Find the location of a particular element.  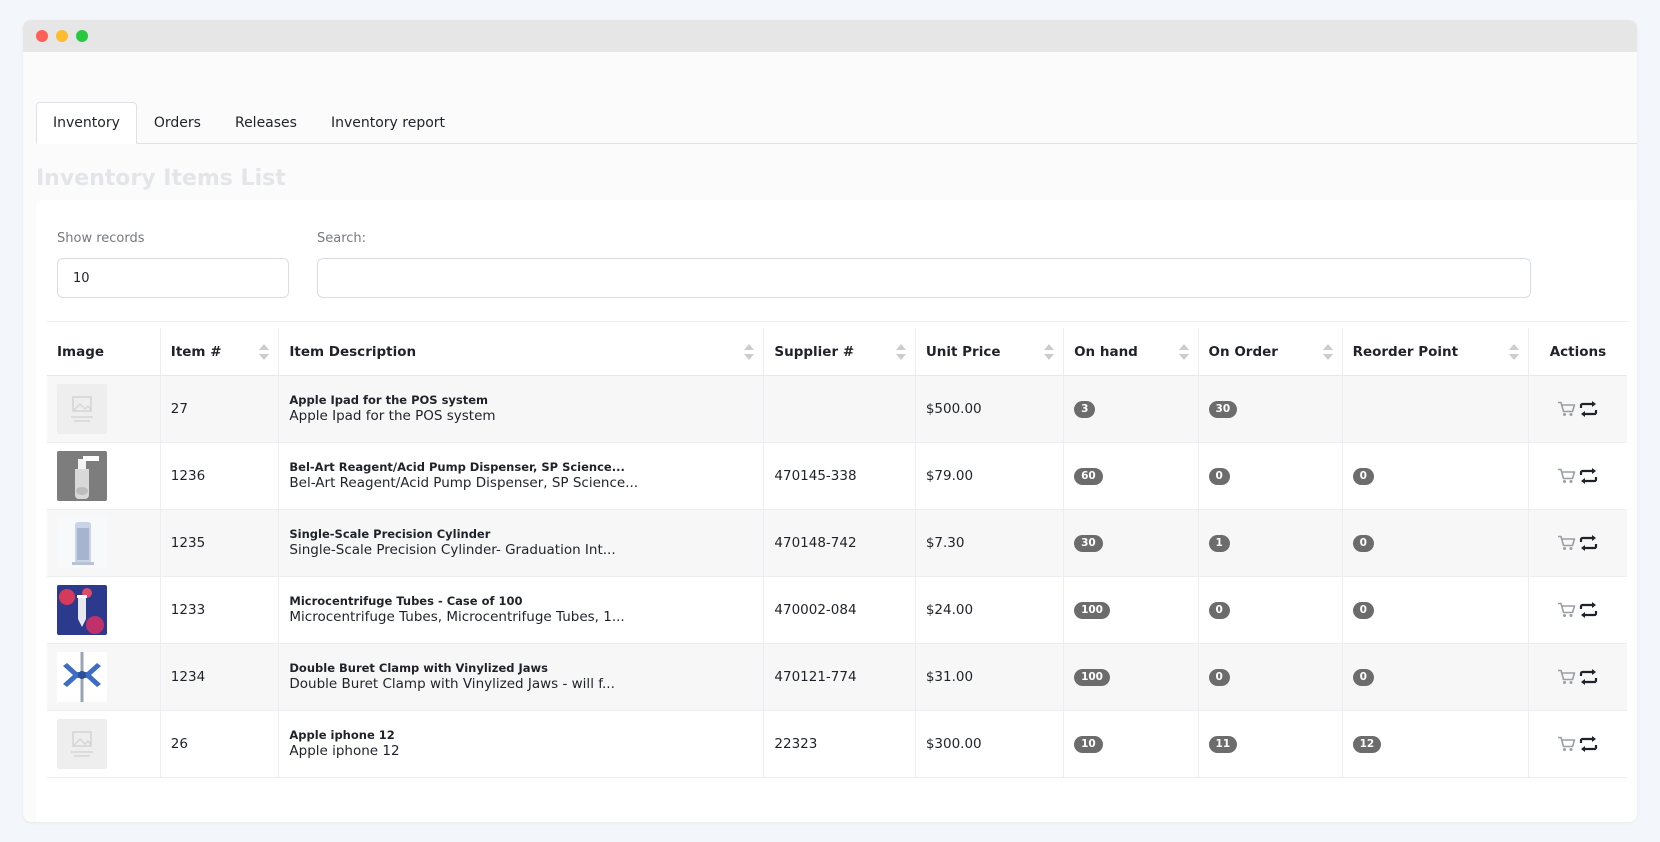

on-hand-badge: 10 is located at coordinates (1088, 744).